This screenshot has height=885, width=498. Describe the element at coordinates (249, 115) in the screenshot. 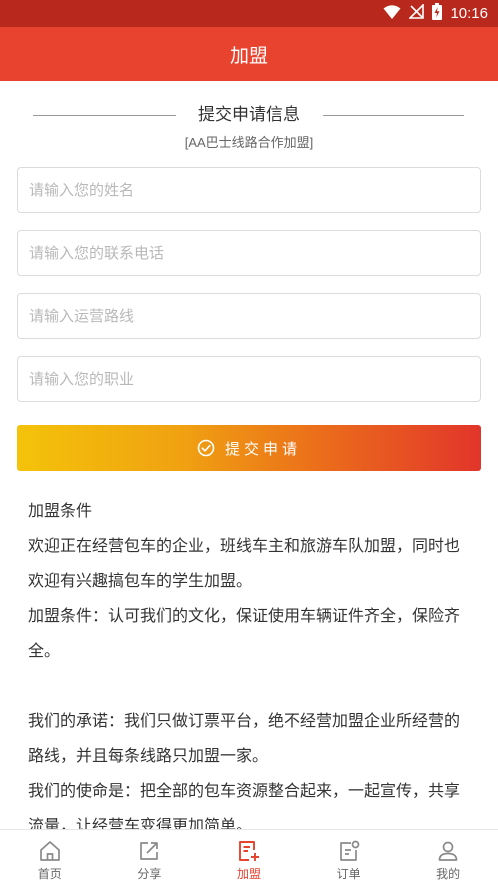

I see `section-header: 提交申请信息` at that location.